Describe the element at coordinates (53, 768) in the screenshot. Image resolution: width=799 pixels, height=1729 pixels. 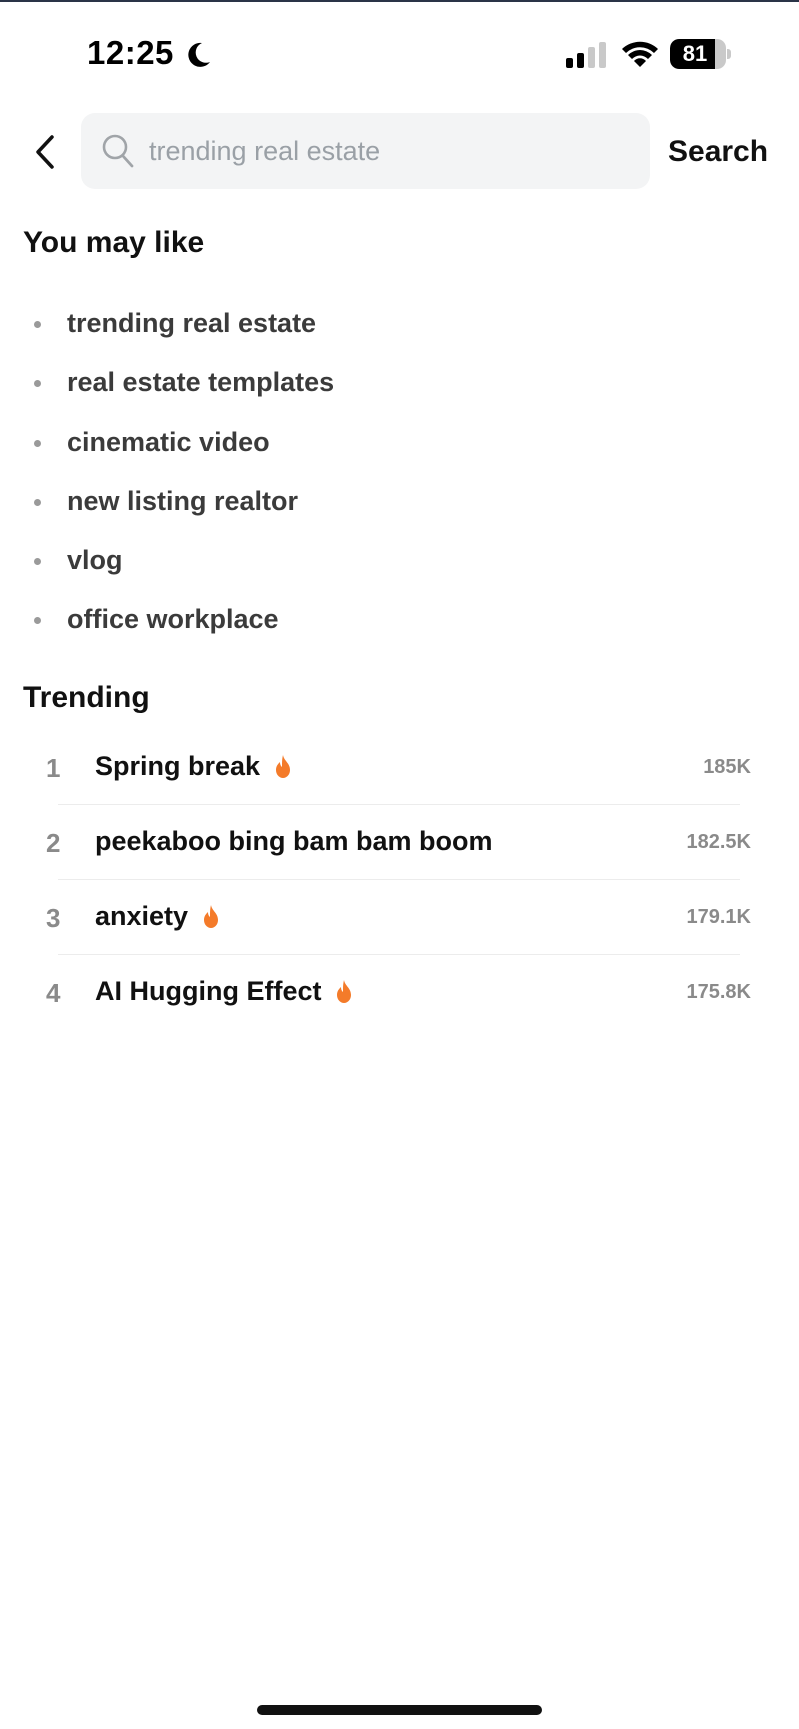
I see `trending-rank: 1` at that location.